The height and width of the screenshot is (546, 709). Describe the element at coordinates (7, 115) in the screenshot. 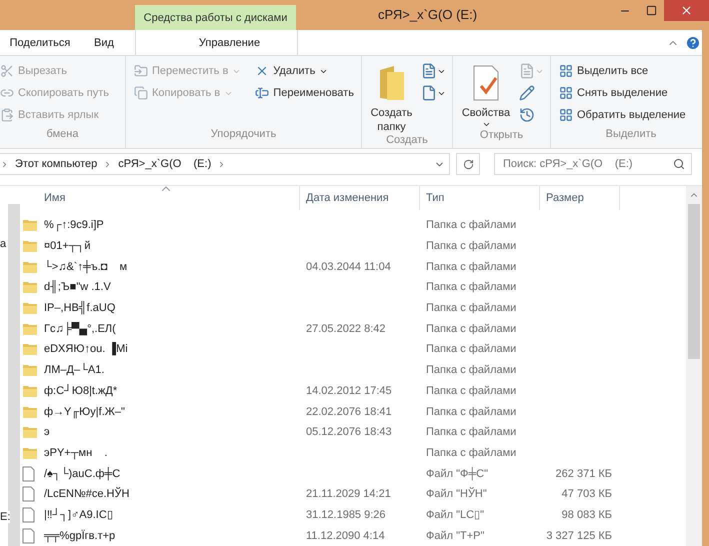

I see `paste-shortcut-icon` at that location.